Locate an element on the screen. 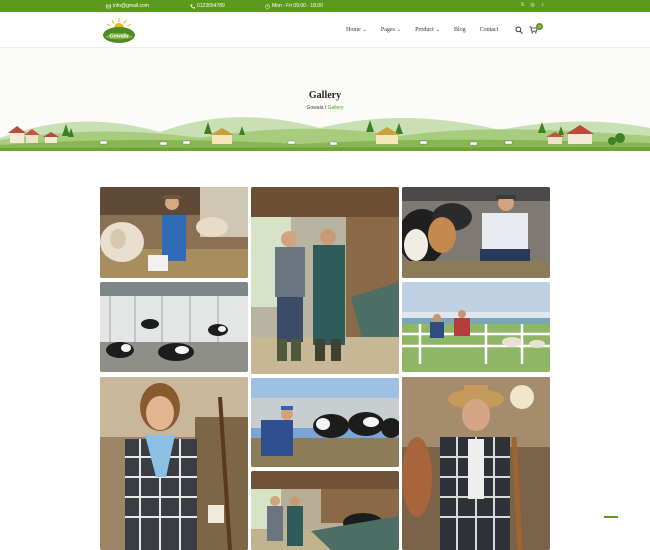 The width and height of the screenshot is (650, 550). social-links: 𝕏 ◎ ♪ is located at coordinates (532, 5).